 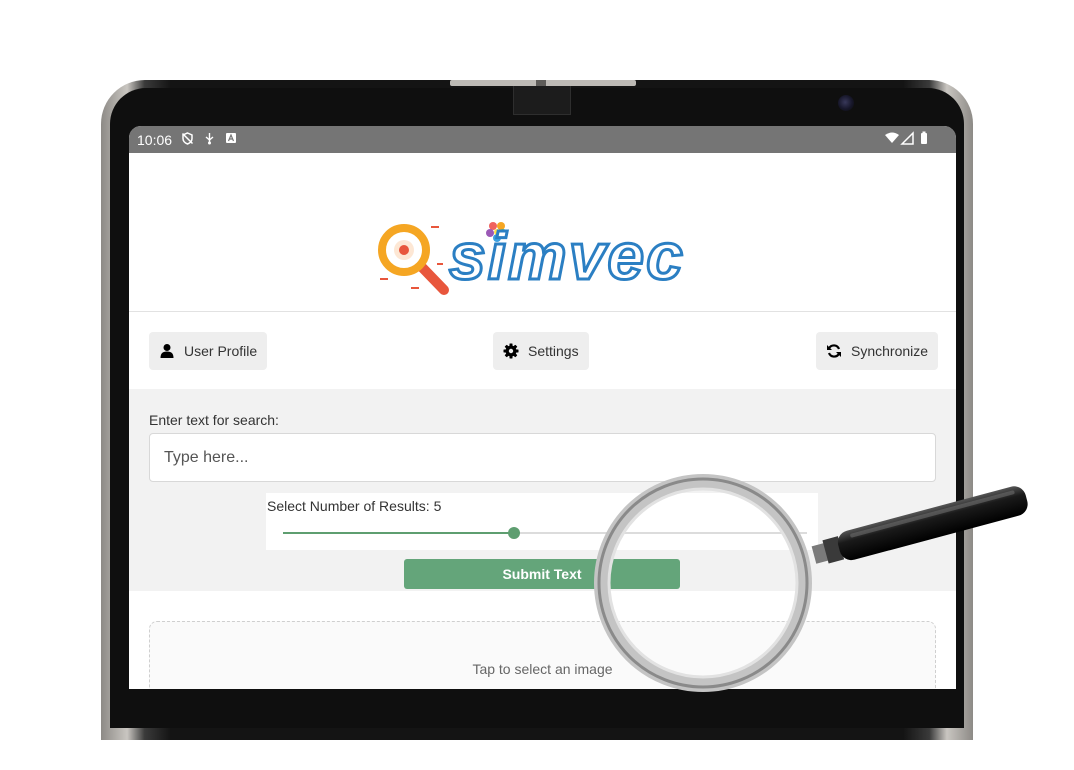 What do you see at coordinates (919, 525) in the screenshot?
I see `magnifier-handle` at bounding box center [919, 525].